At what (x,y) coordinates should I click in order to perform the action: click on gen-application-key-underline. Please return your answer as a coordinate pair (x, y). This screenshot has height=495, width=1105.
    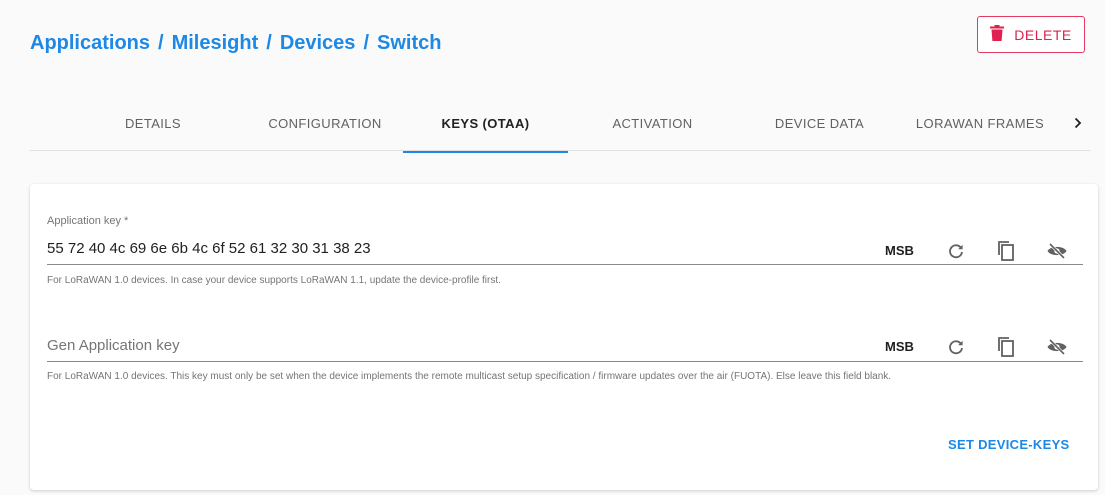
    Looking at the image, I should click on (565, 361).